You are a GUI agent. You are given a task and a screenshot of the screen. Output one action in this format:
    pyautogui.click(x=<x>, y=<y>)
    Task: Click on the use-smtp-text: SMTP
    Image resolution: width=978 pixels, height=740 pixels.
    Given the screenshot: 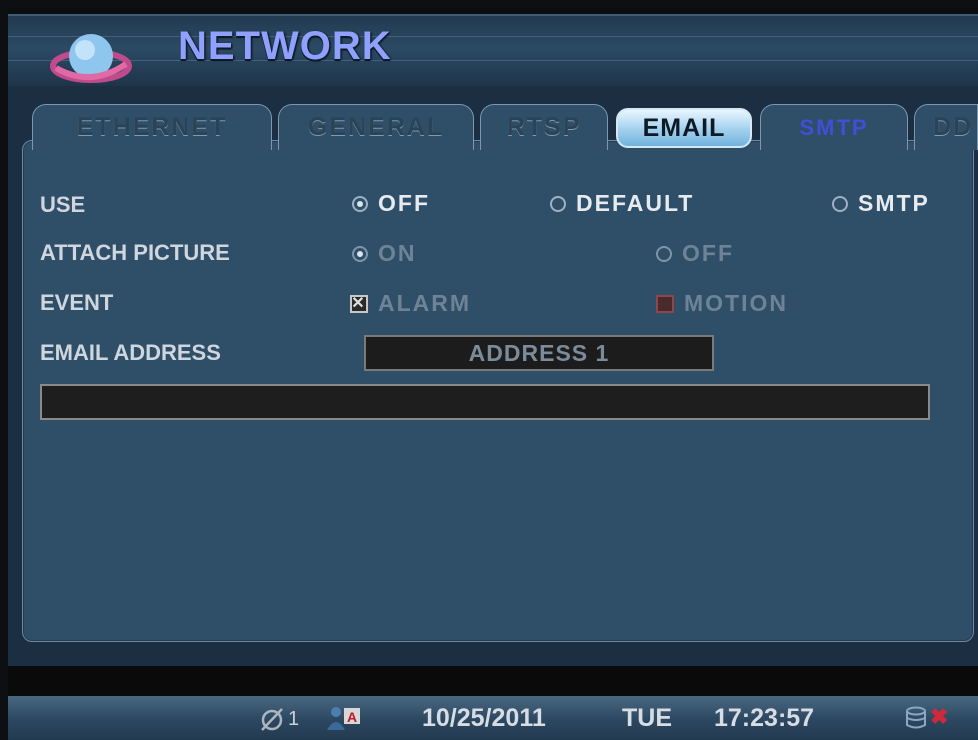 What is the action you would take?
    pyautogui.click(x=894, y=203)
    